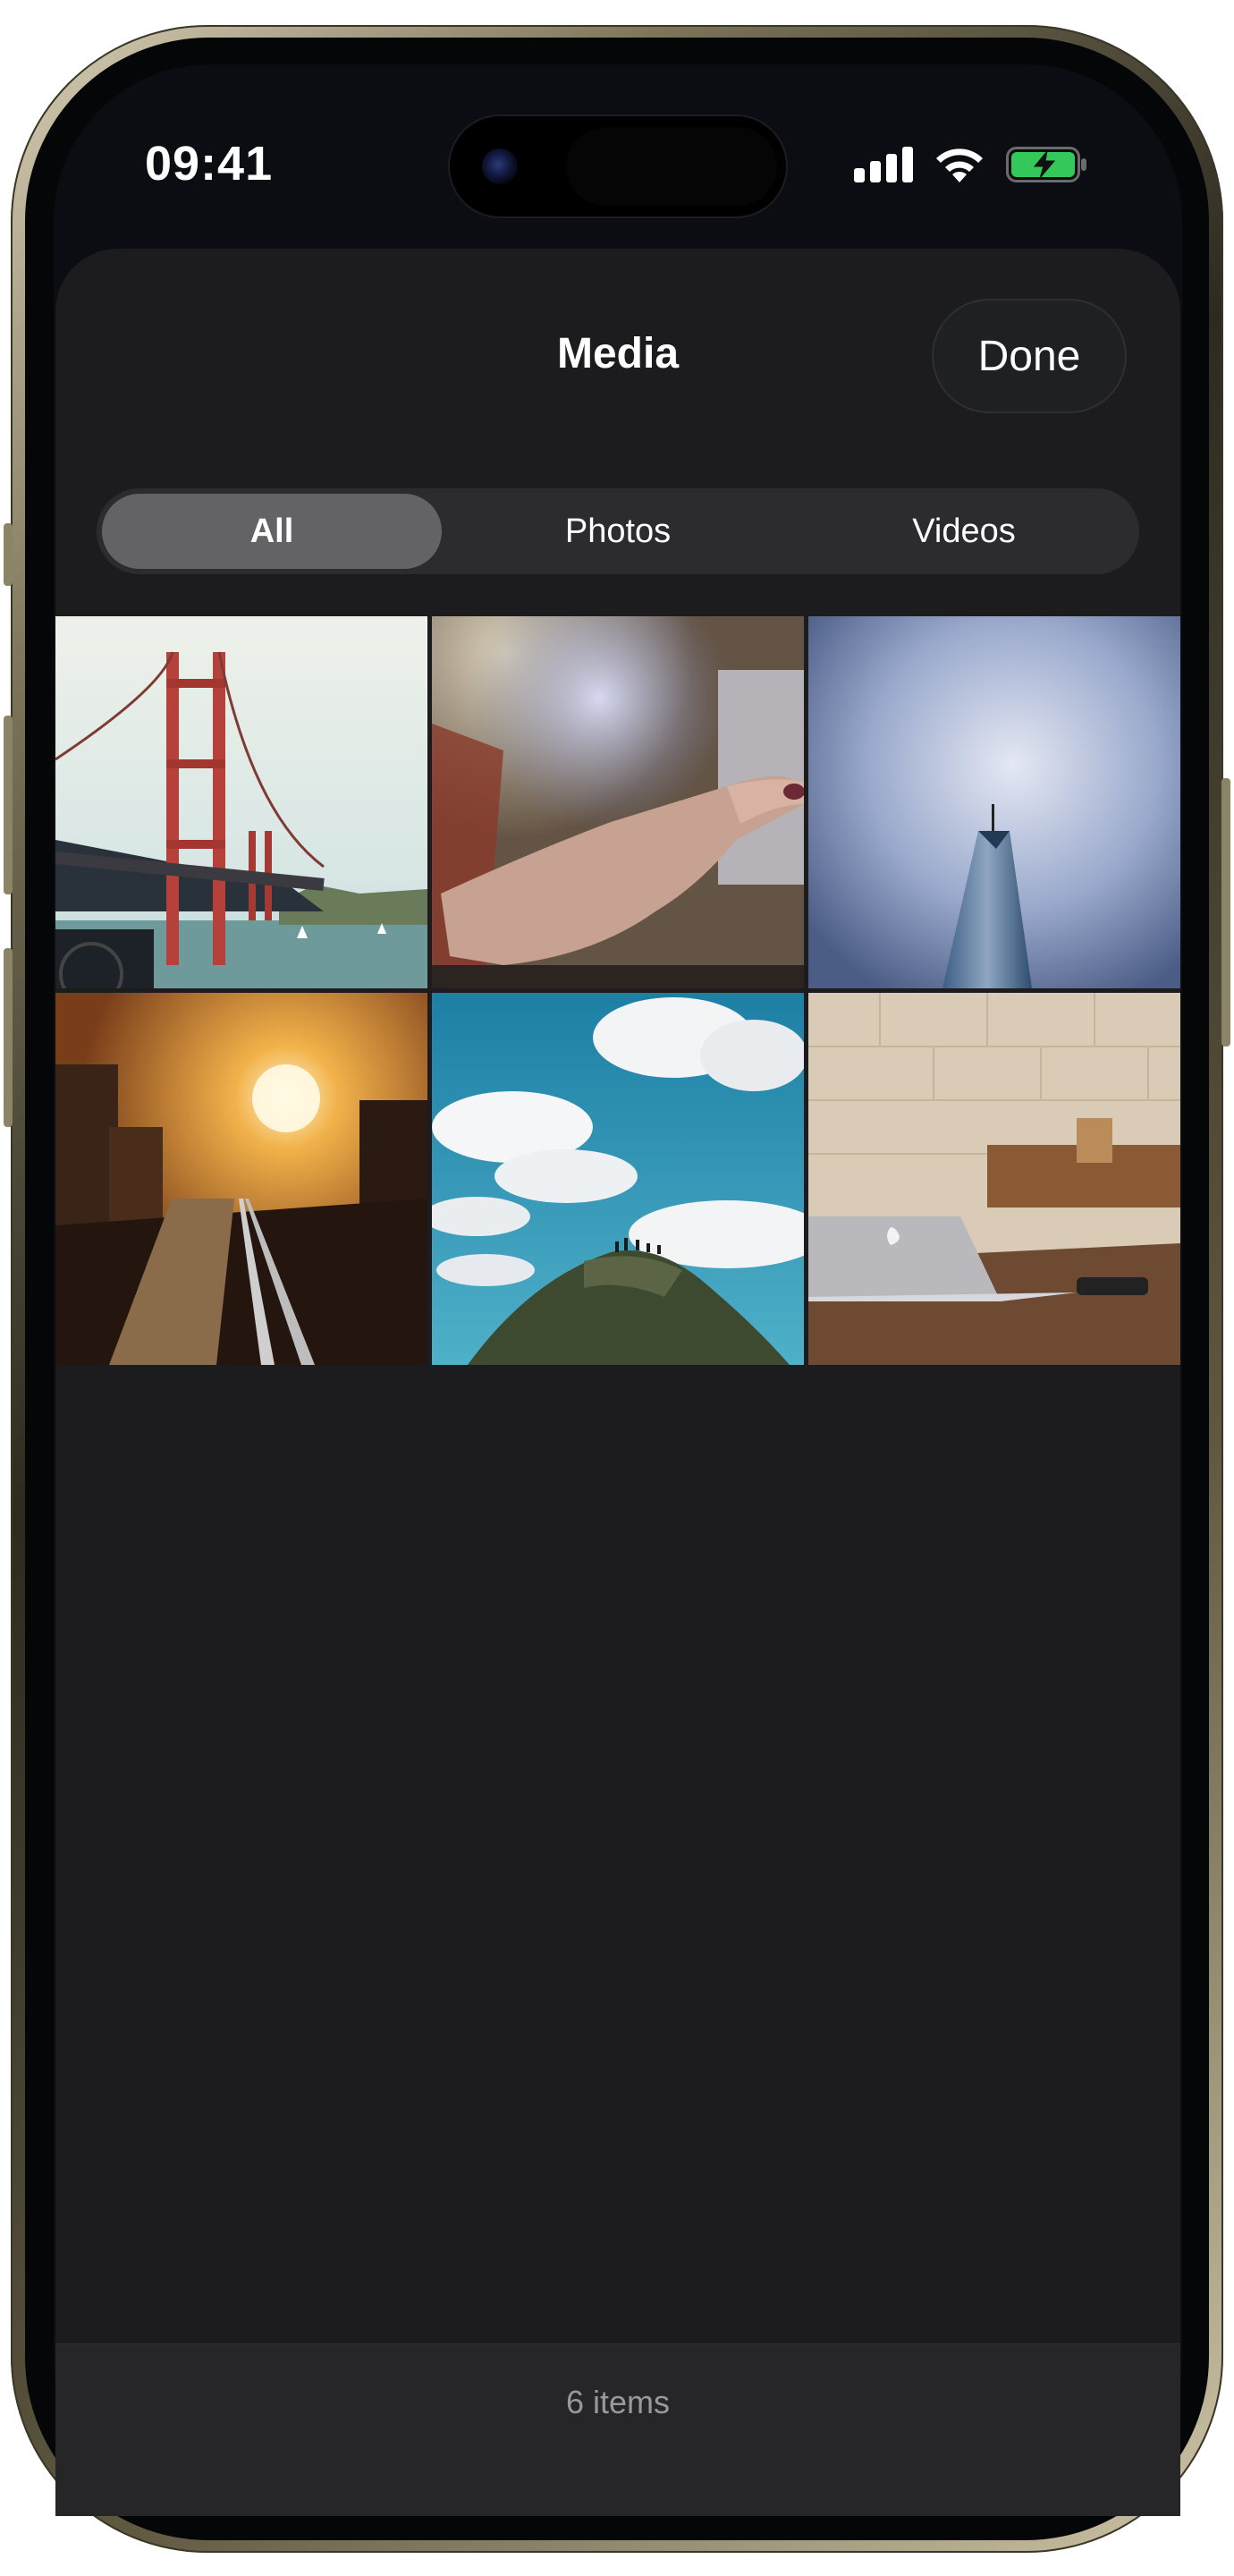  What do you see at coordinates (671, 166) in the screenshot?
I see `face-id-sensor` at bounding box center [671, 166].